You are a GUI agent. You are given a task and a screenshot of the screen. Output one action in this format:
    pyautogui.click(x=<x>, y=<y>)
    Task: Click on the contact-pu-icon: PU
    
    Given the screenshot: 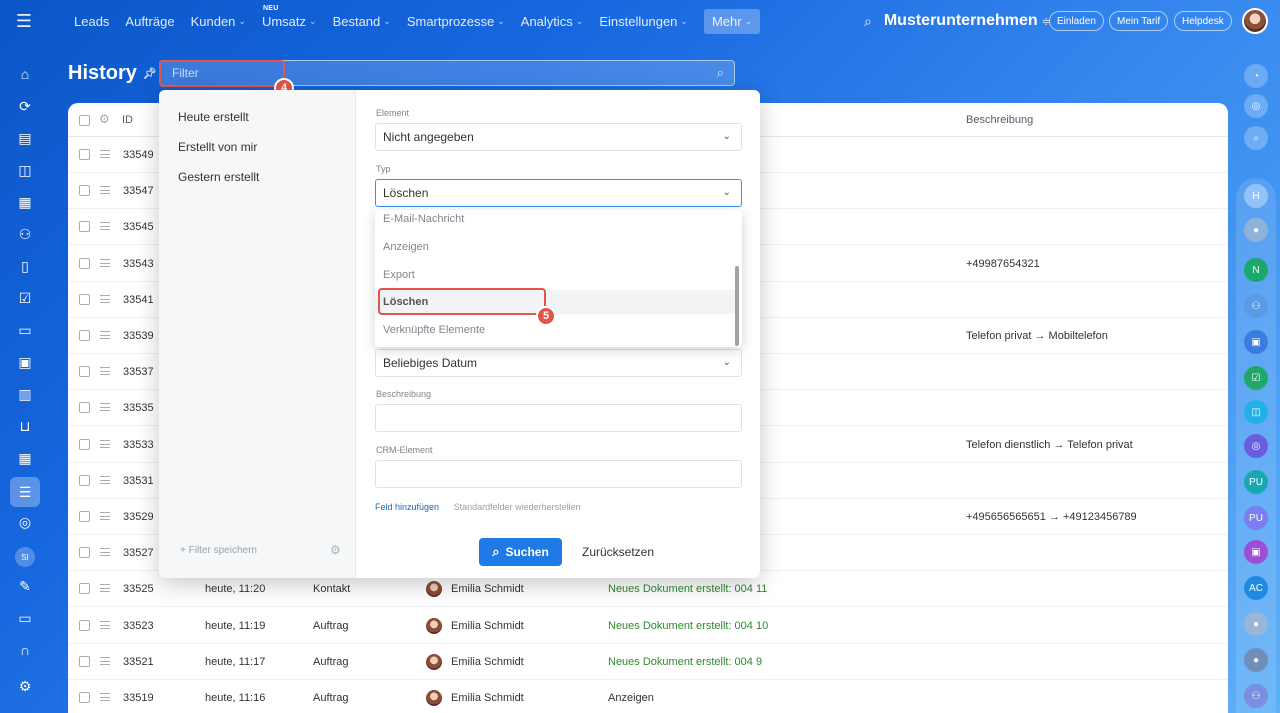 What is the action you would take?
    pyautogui.click(x=1256, y=482)
    